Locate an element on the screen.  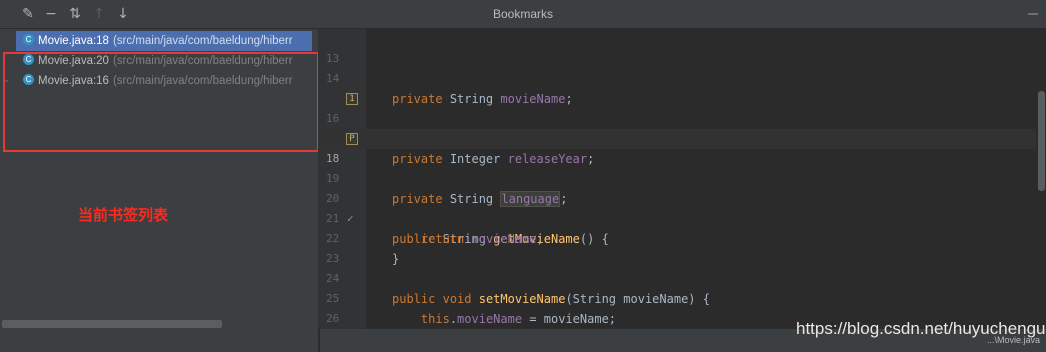
window-title: Bookmarks is located at coordinates (523, 14).